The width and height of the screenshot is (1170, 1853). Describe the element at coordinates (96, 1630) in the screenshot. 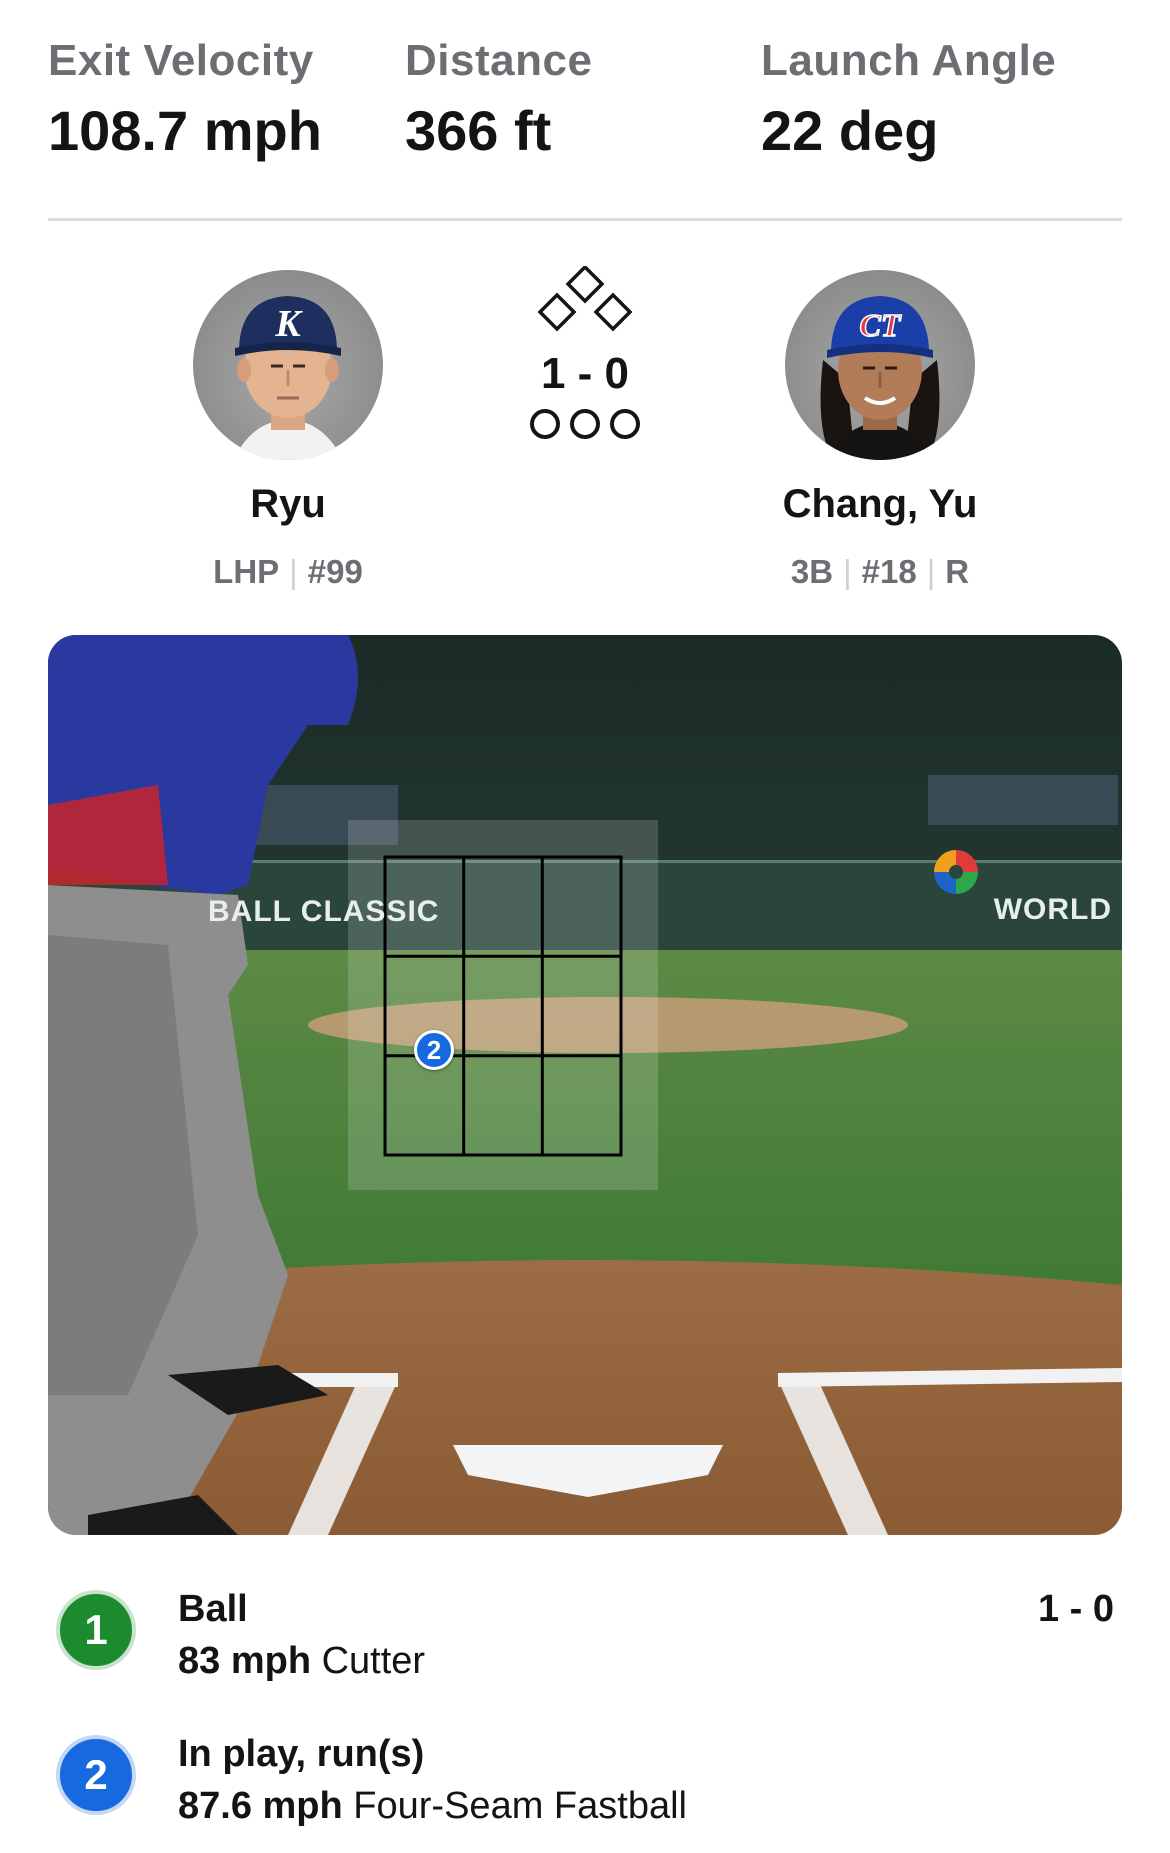

I see `pitch-number-badge: 1` at that location.